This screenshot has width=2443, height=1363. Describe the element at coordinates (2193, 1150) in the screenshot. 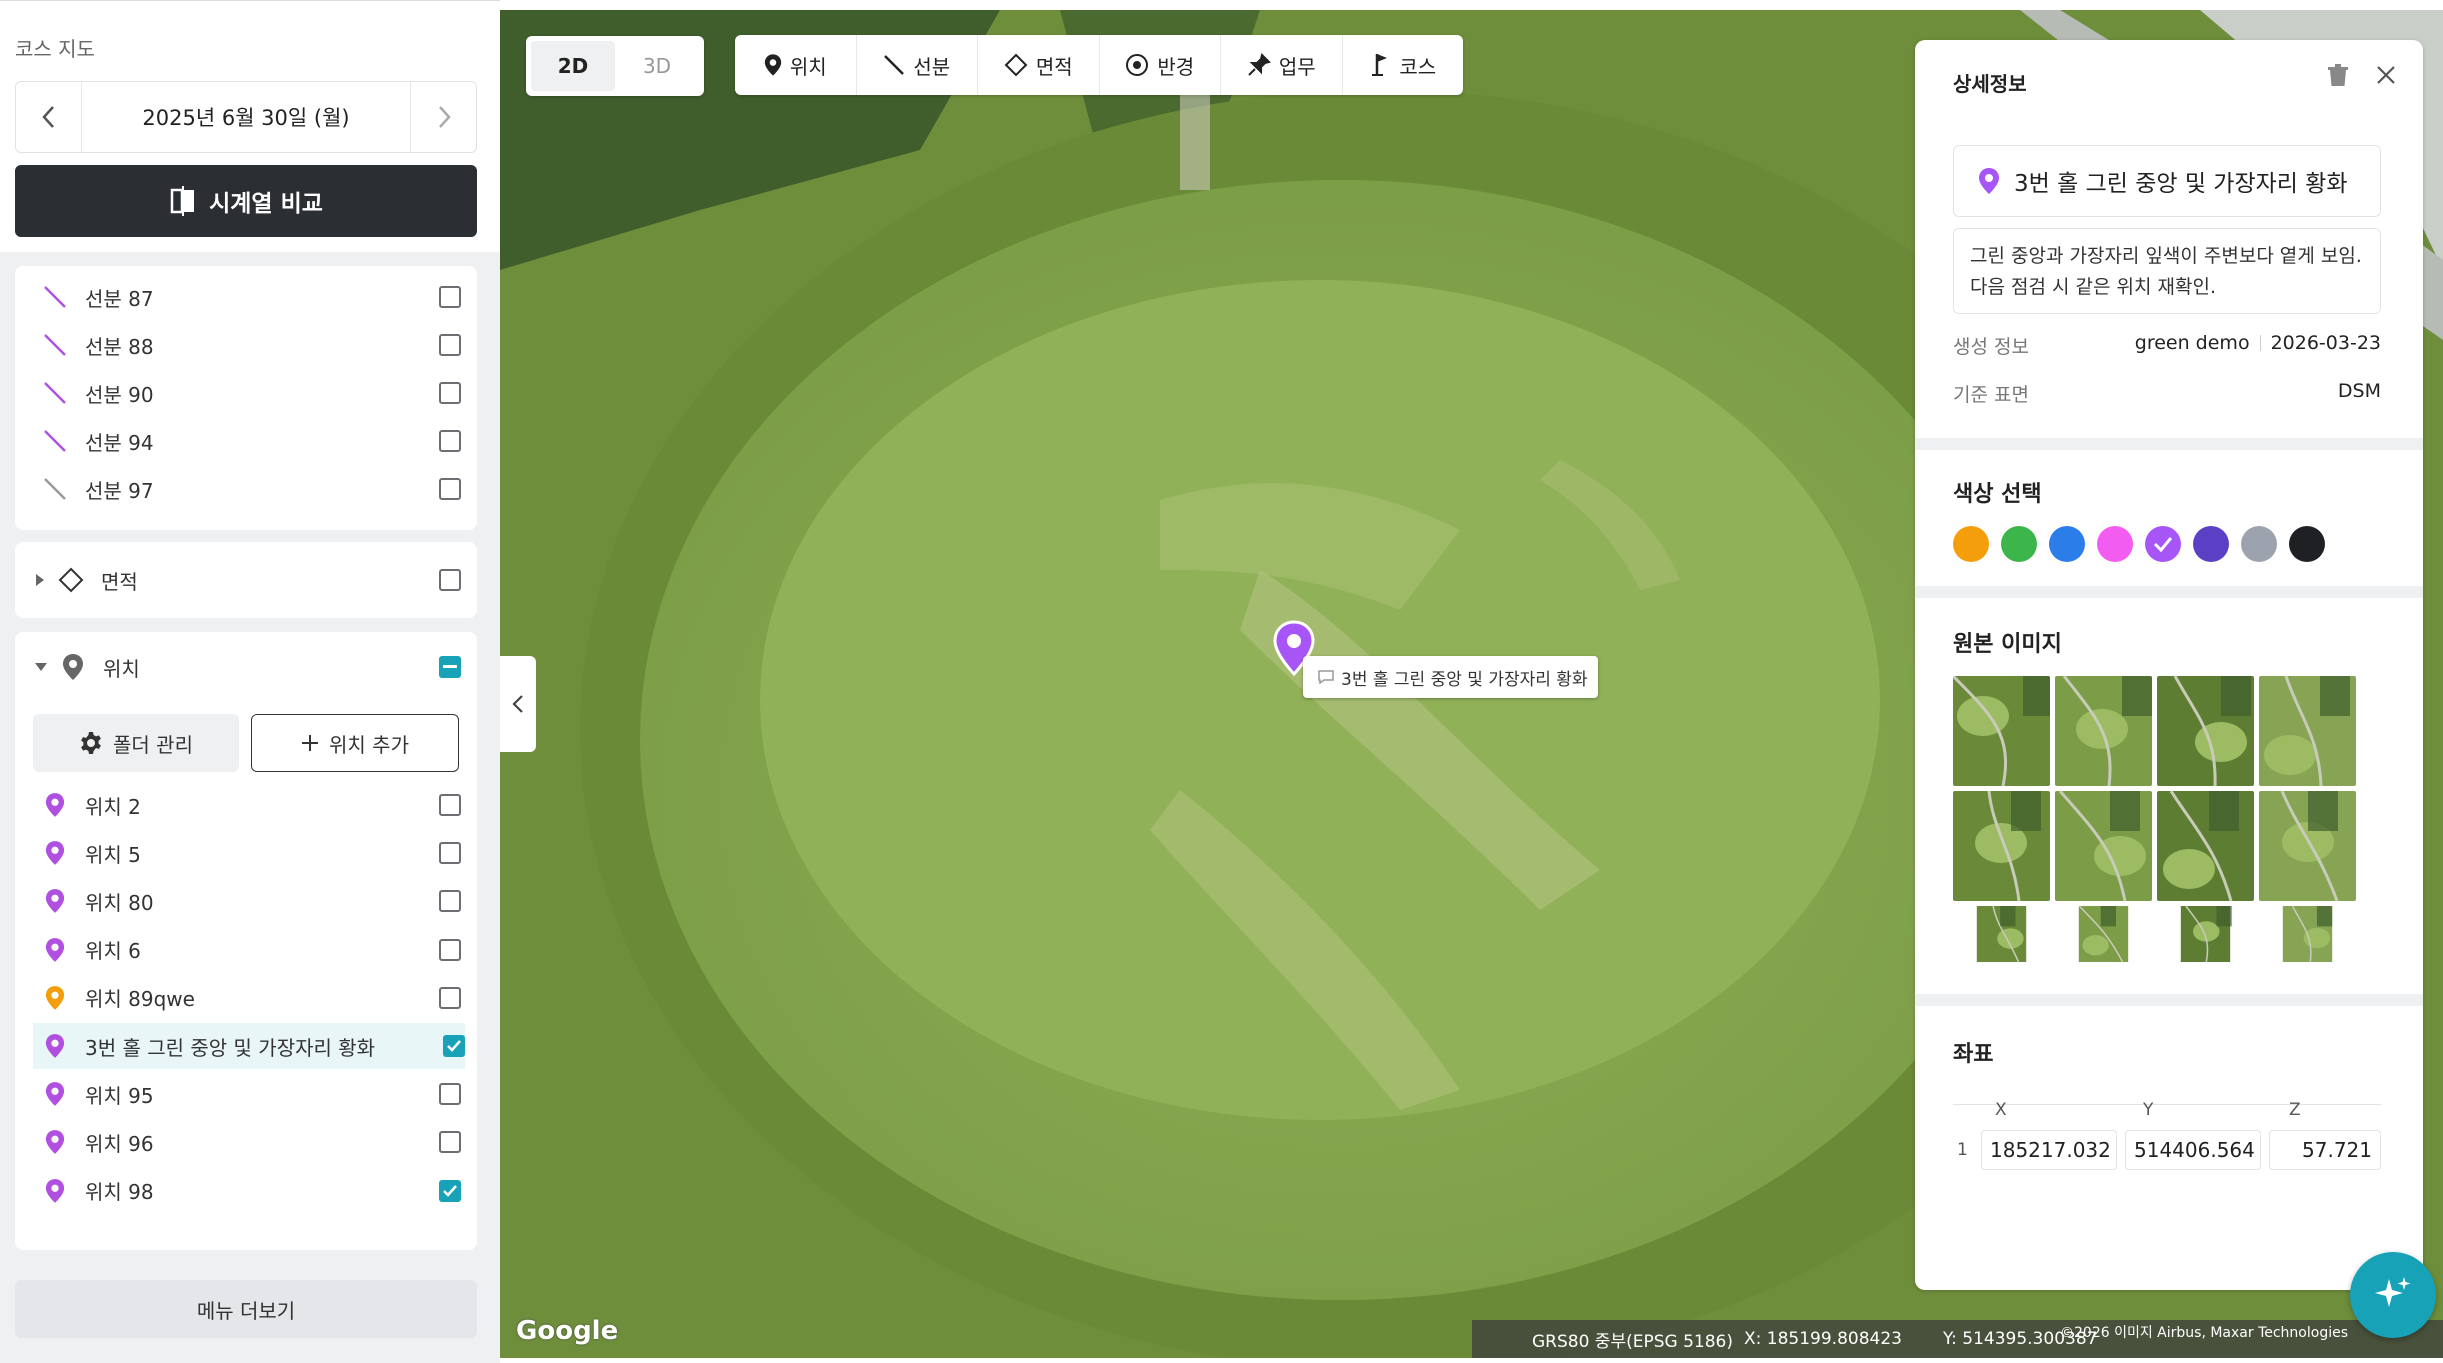

I see `coord-y-input: 514406.564` at that location.